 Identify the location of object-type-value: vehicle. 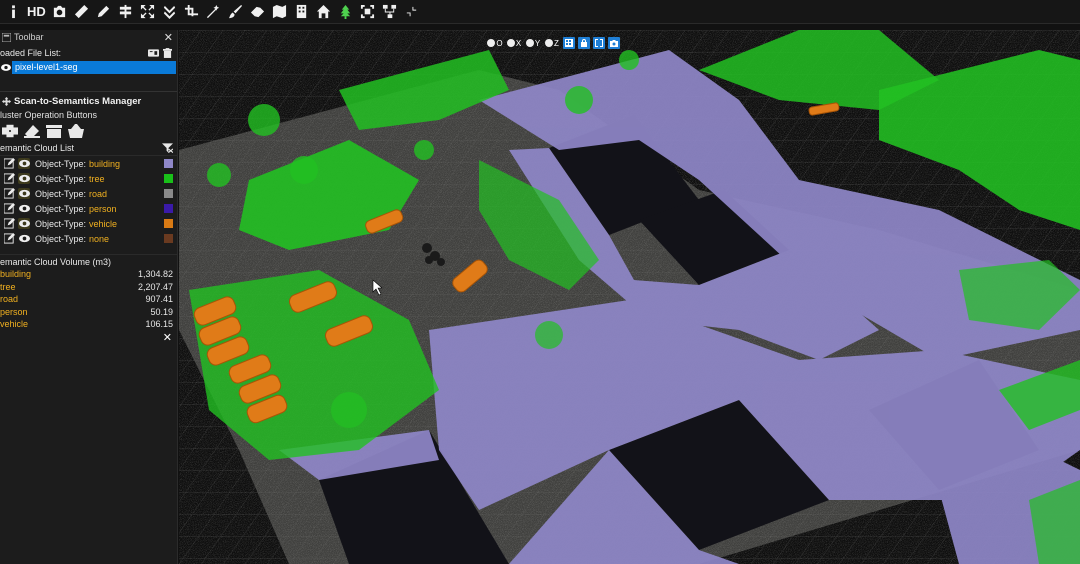
(103, 223).